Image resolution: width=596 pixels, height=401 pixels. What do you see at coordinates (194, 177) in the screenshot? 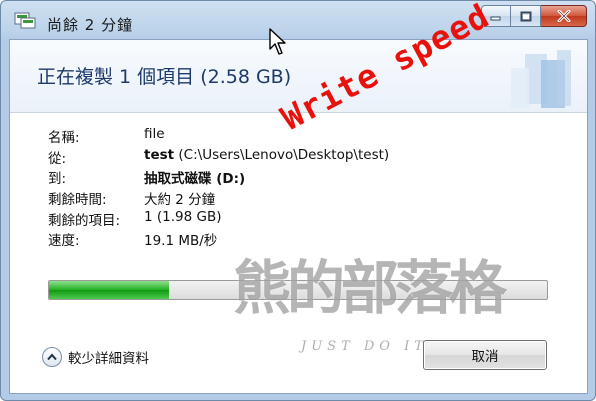
I see `to-value: 抽取式磁碟 (D:)` at bounding box center [194, 177].